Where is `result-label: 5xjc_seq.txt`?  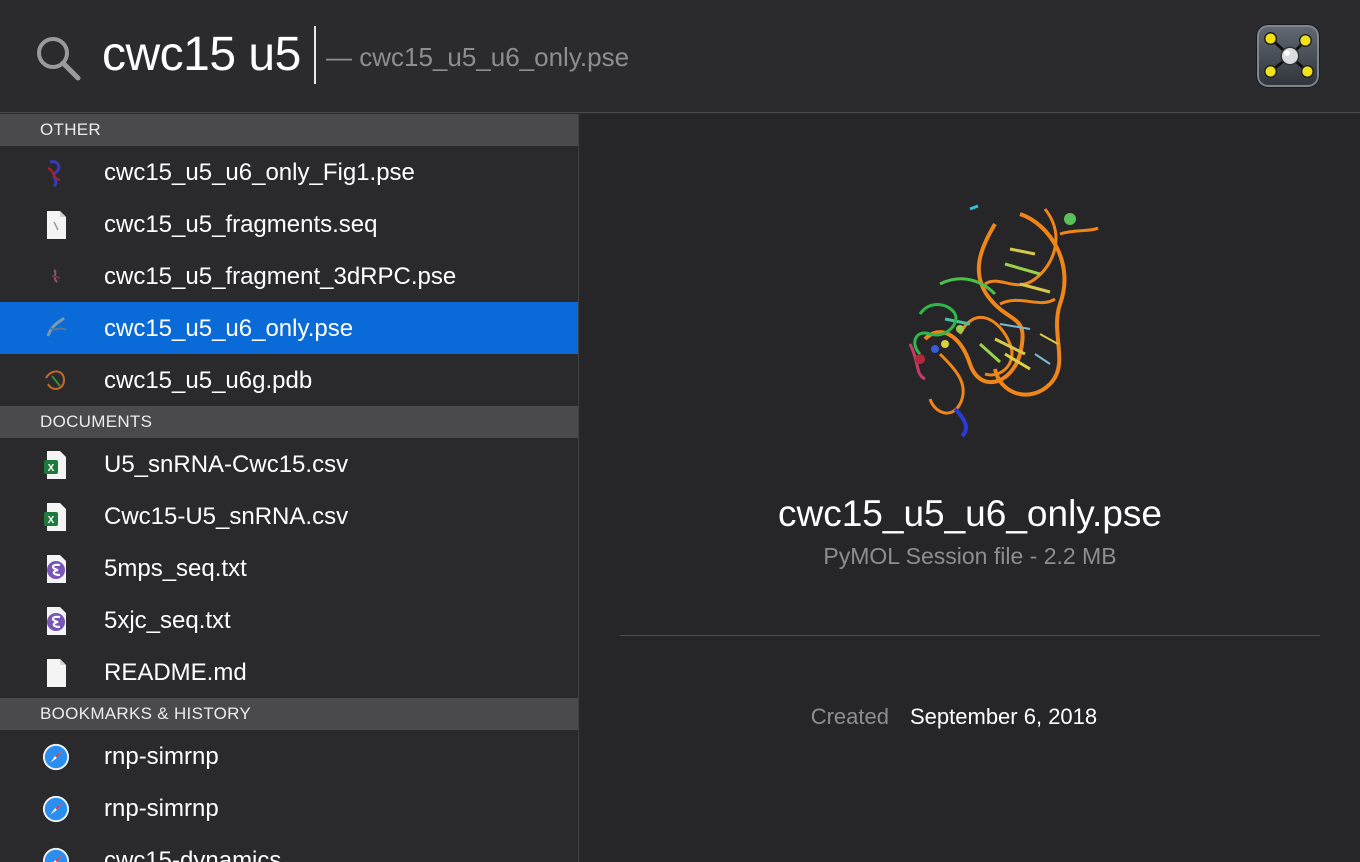
result-label: 5xjc_seq.txt is located at coordinates (167, 620).